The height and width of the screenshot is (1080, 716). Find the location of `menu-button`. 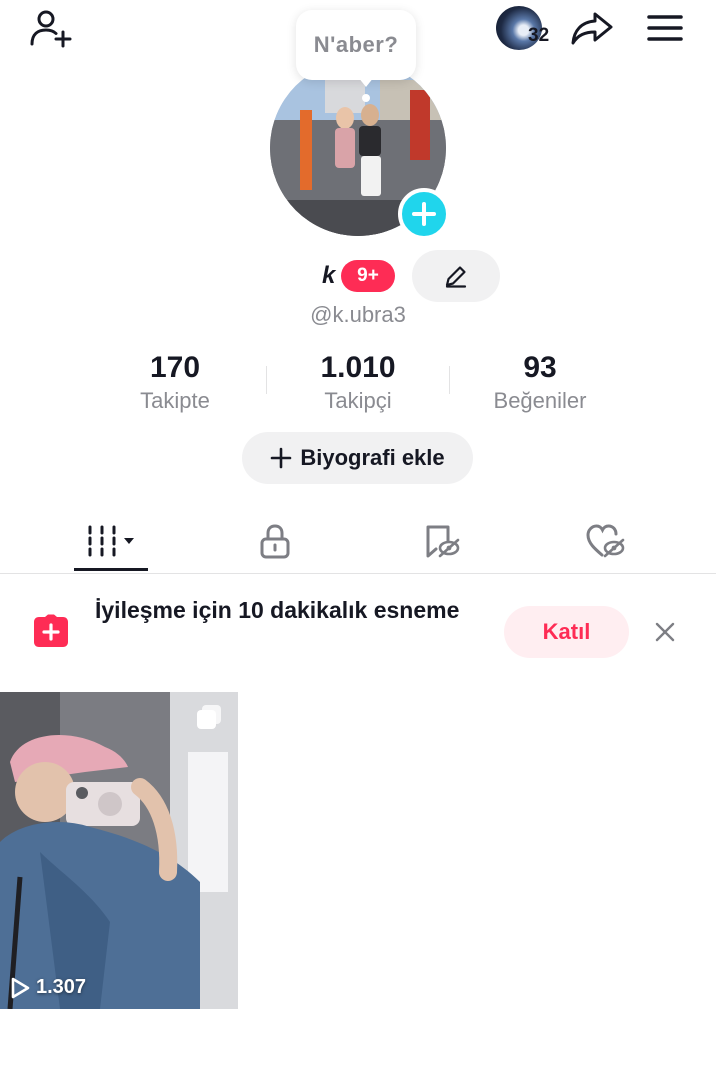

menu-button is located at coordinates (665, 28).